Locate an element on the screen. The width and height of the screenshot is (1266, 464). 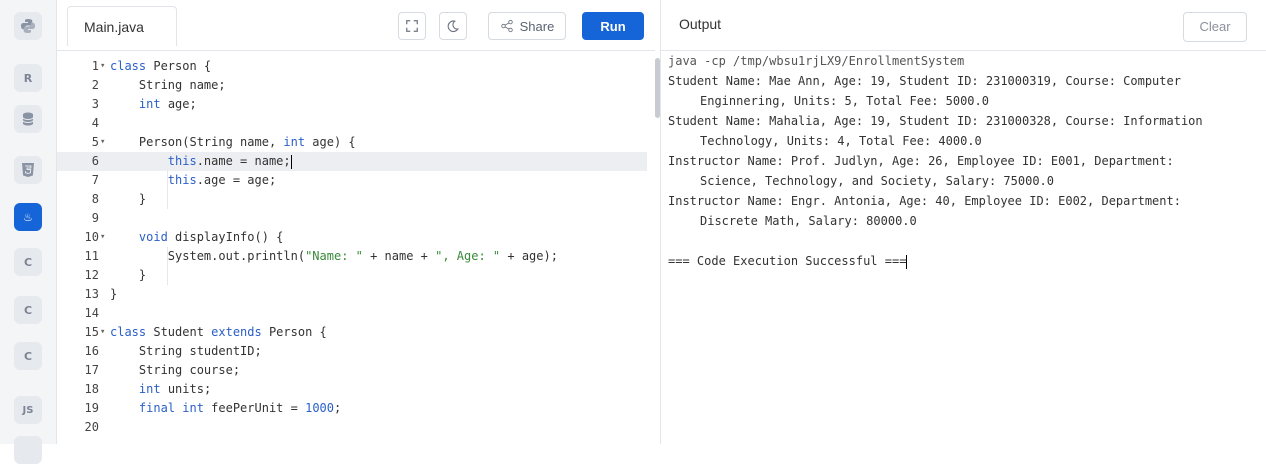
code-text: this.name = name; is located at coordinates (229, 161).